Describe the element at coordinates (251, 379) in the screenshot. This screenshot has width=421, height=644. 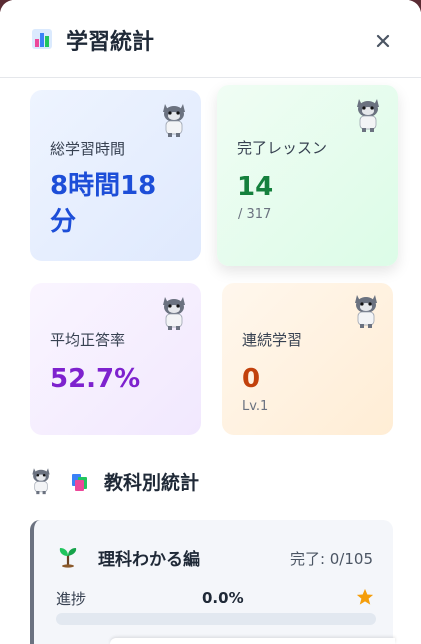
I see `streak-value: 0` at that location.